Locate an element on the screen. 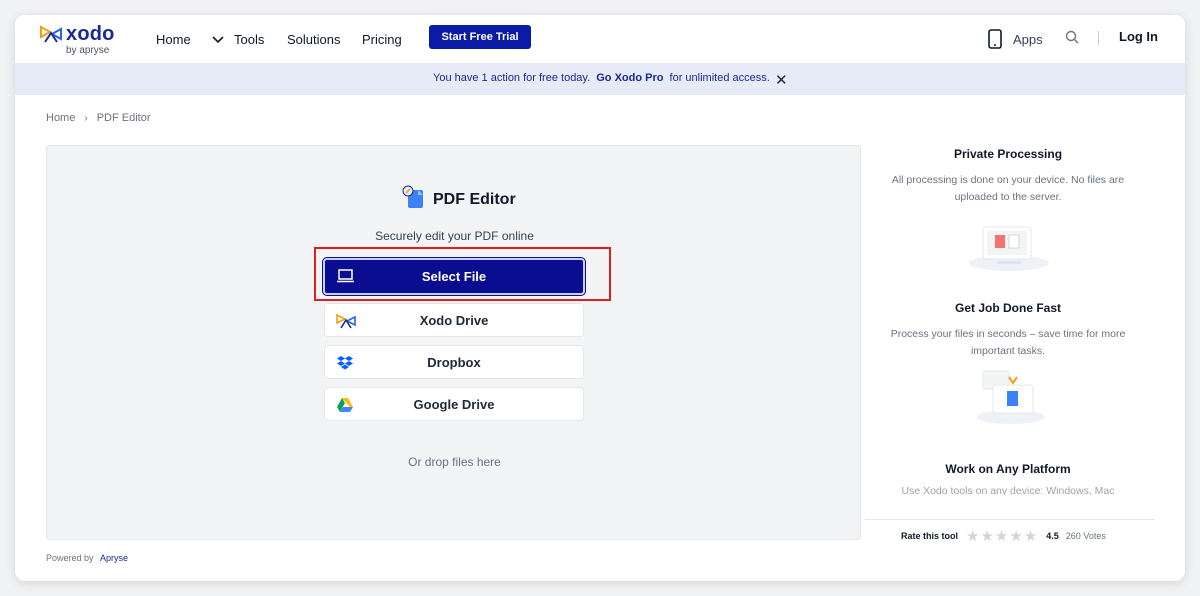  feature-title: Private Processing is located at coordinates (1008, 154).